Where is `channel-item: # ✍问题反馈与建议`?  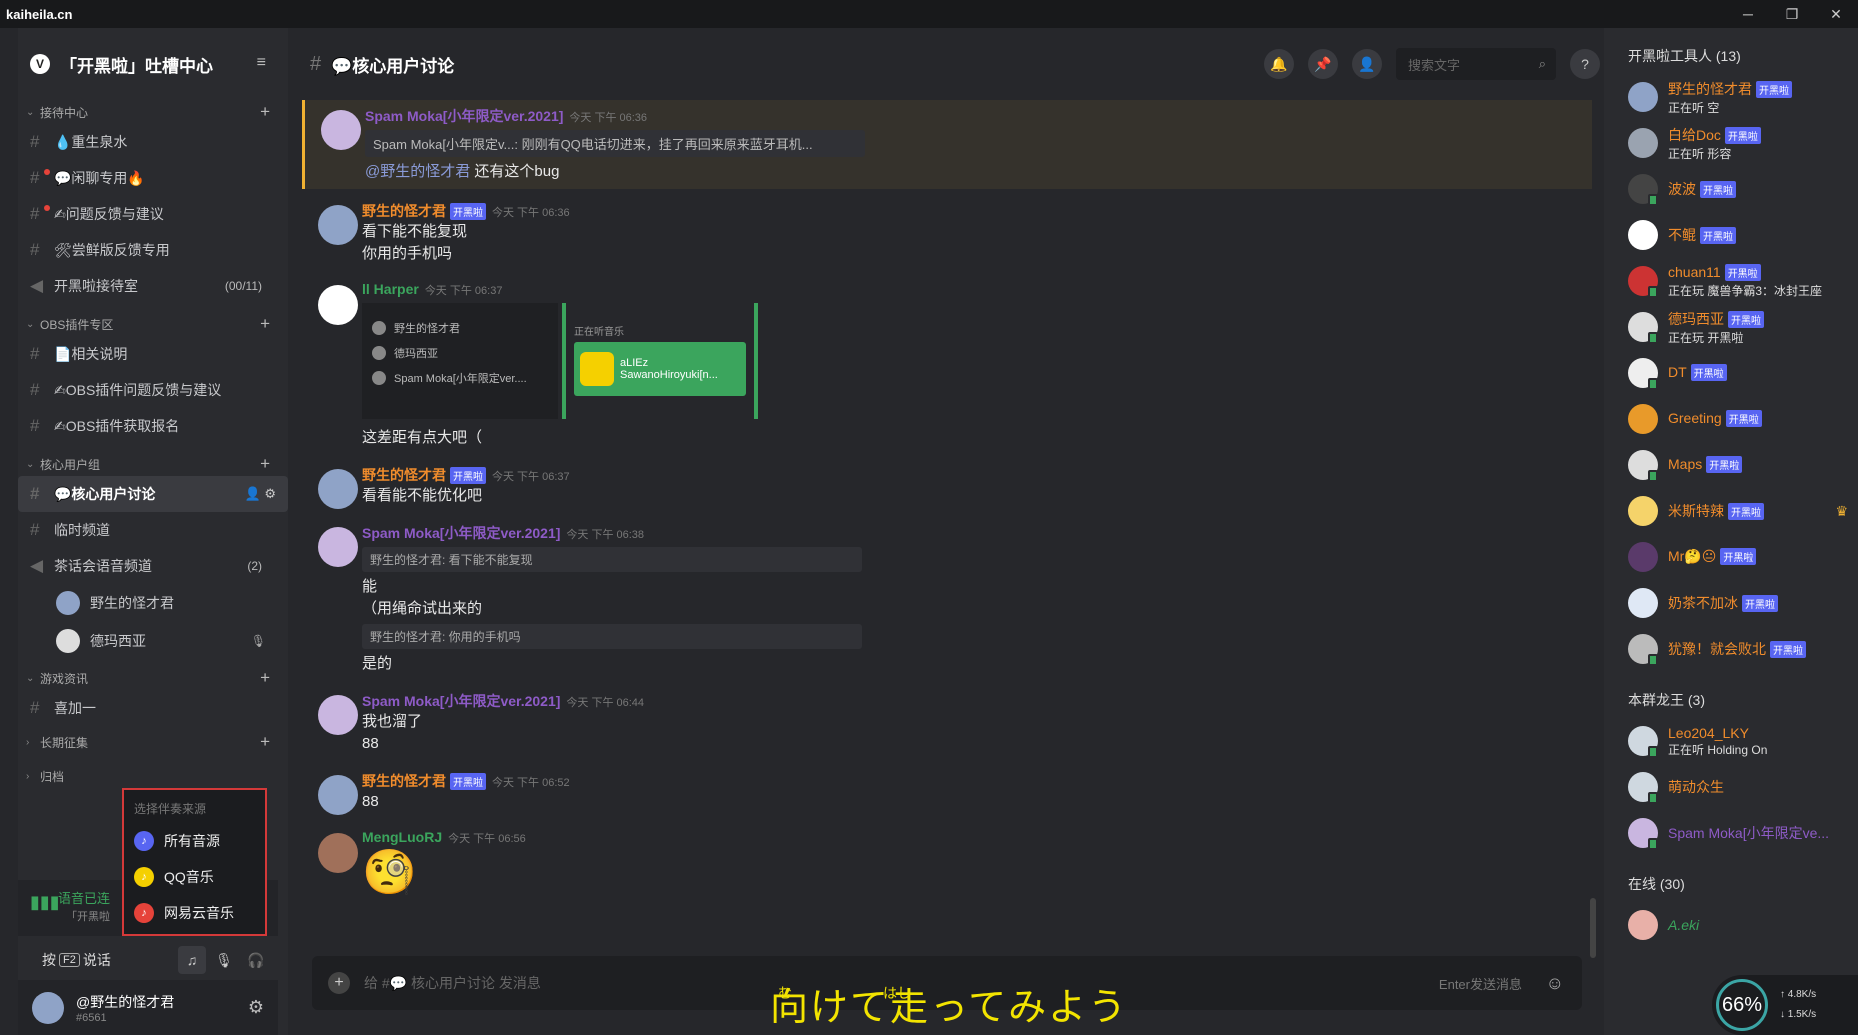
channel-item: # ✍问题反馈与建议 is located at coordinates (147, 214).